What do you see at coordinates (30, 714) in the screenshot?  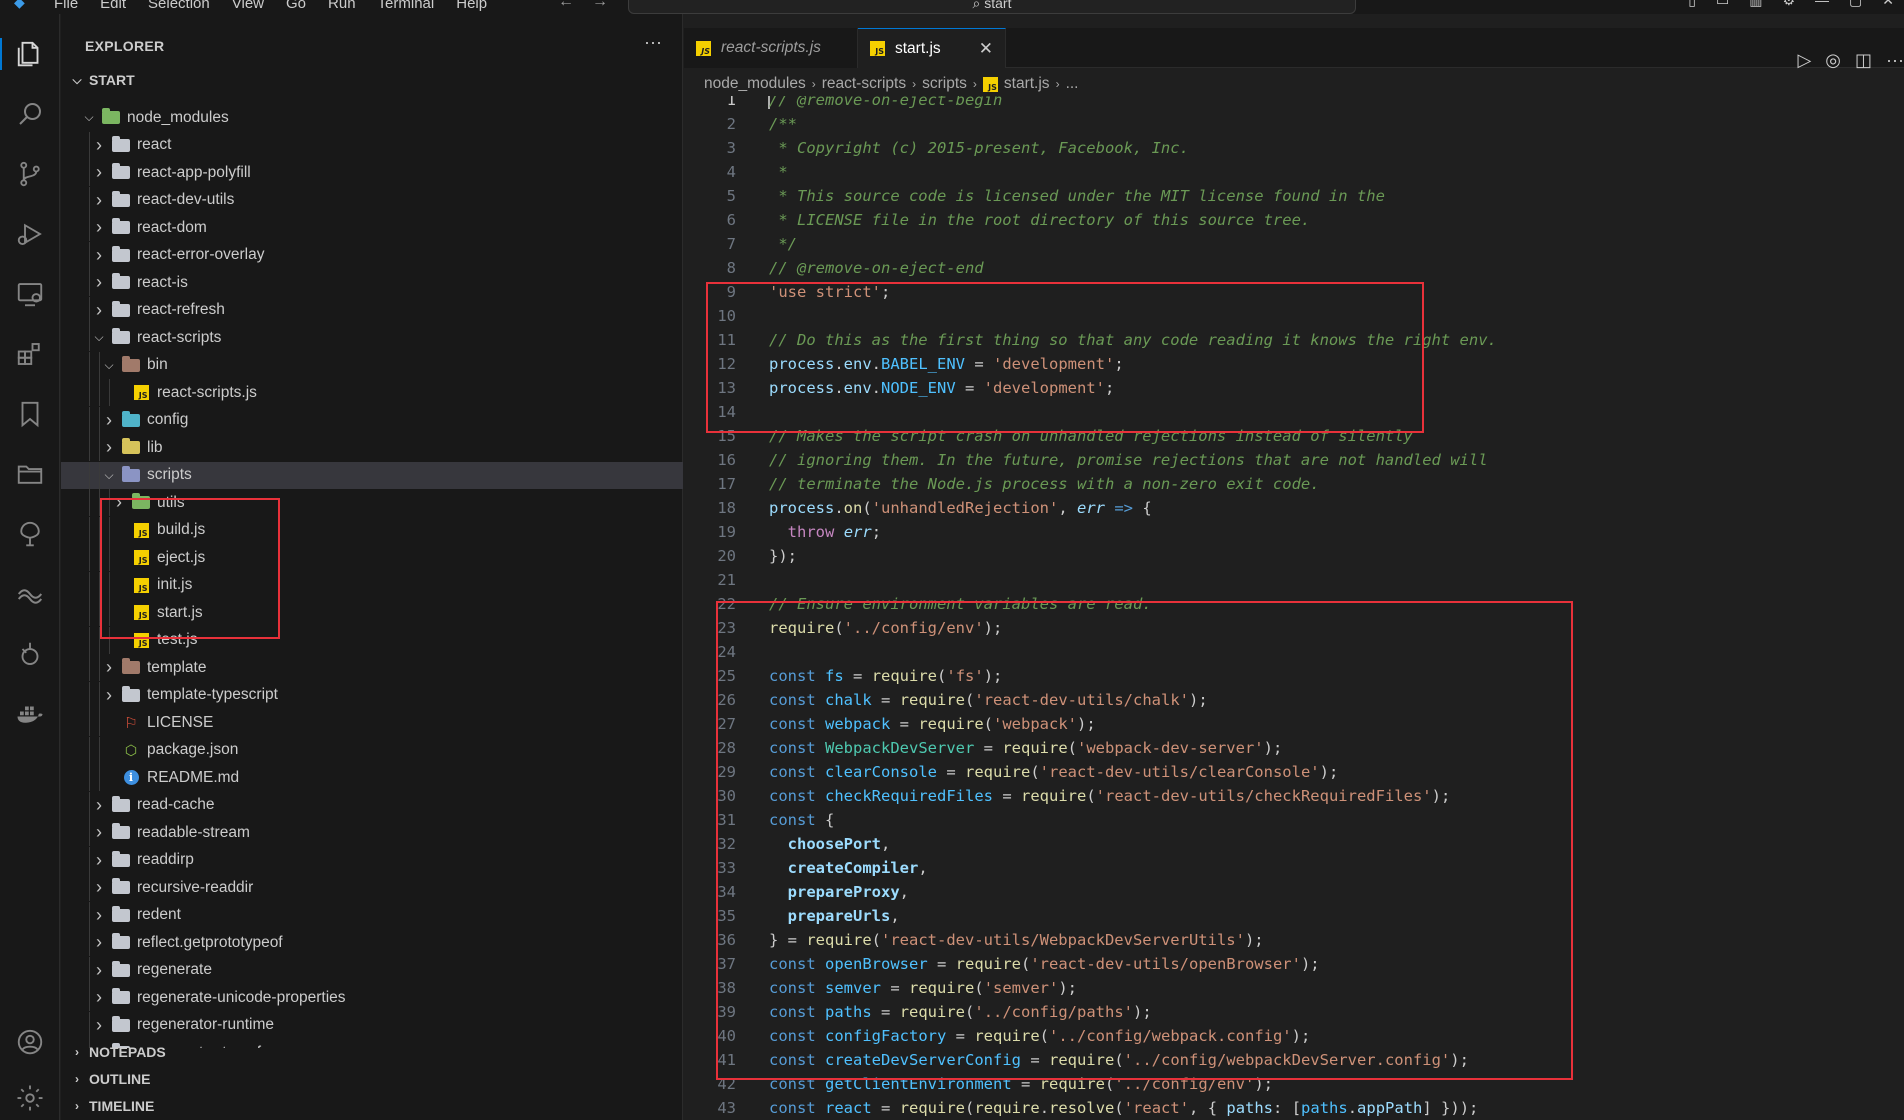 I see `docker-icon` at bounding box center [30, 714].